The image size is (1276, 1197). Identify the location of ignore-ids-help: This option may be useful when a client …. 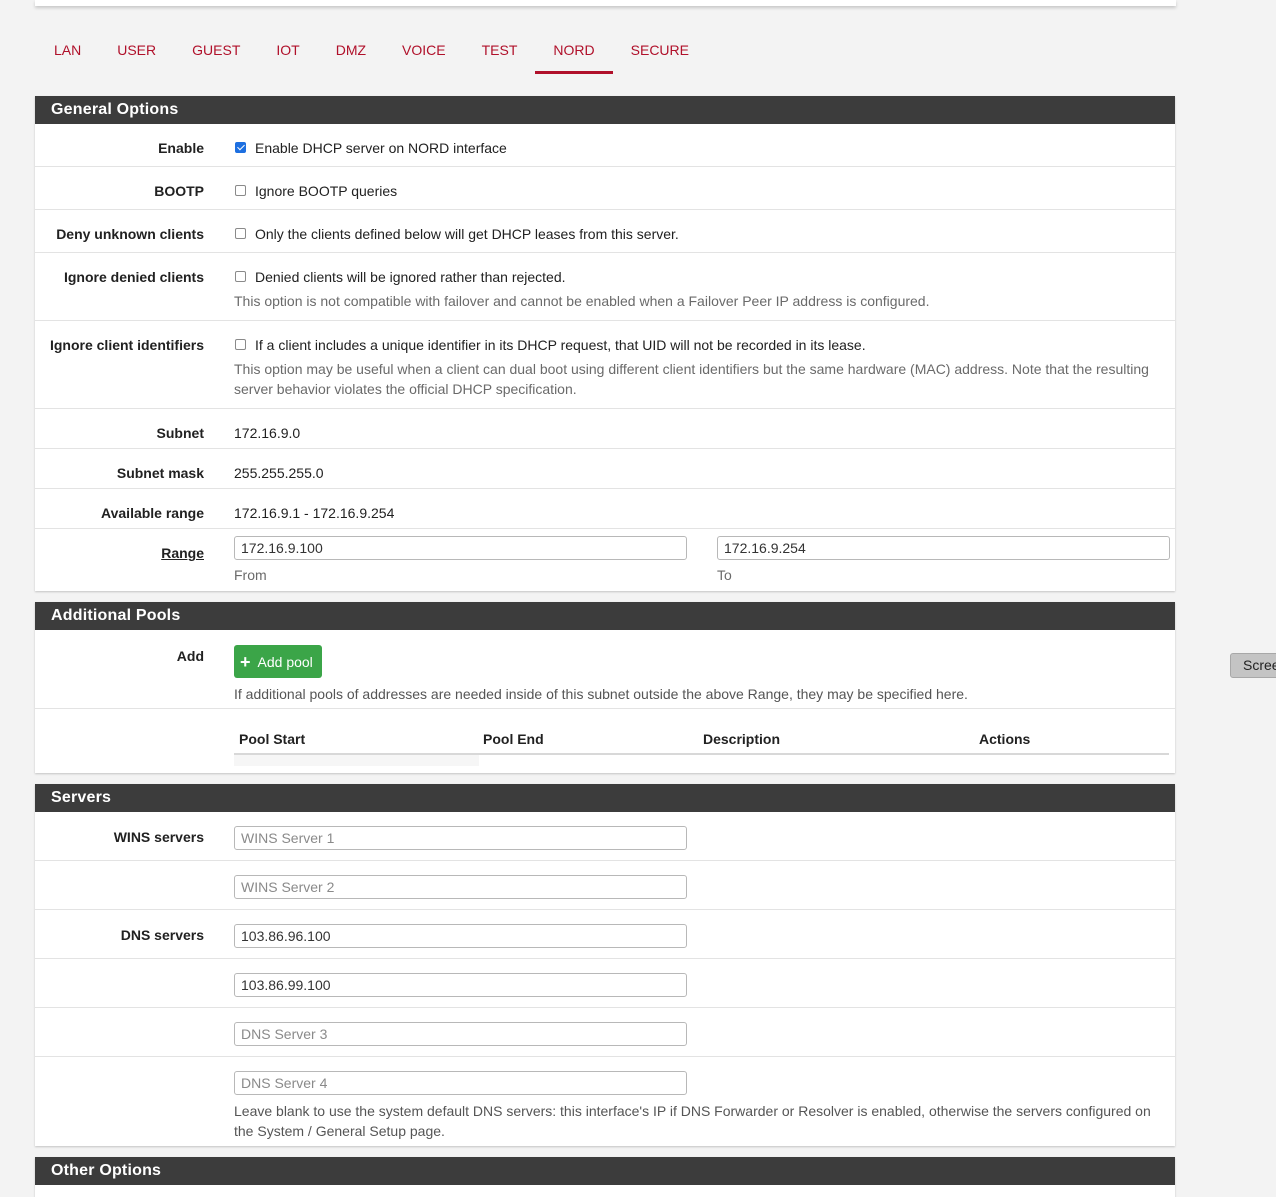
(691, 379).